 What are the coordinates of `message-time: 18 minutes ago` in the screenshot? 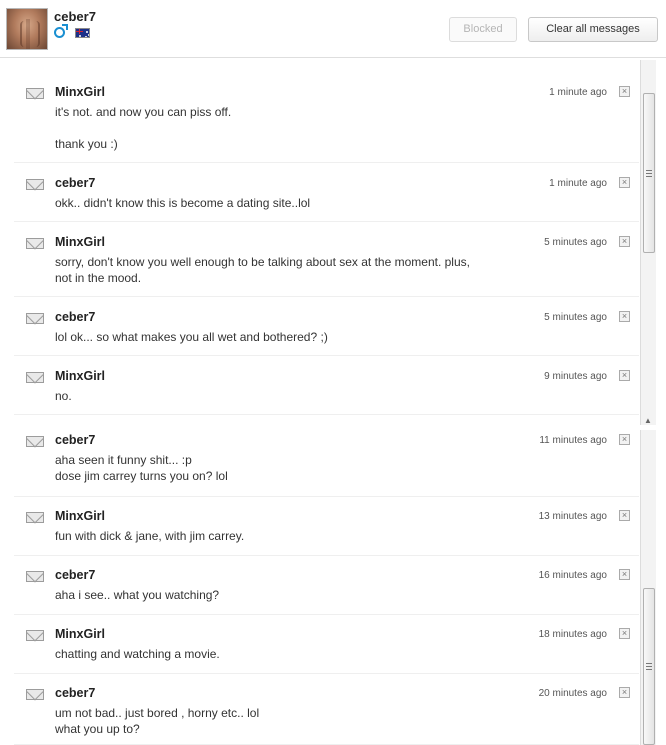 It's located at (572, 634).